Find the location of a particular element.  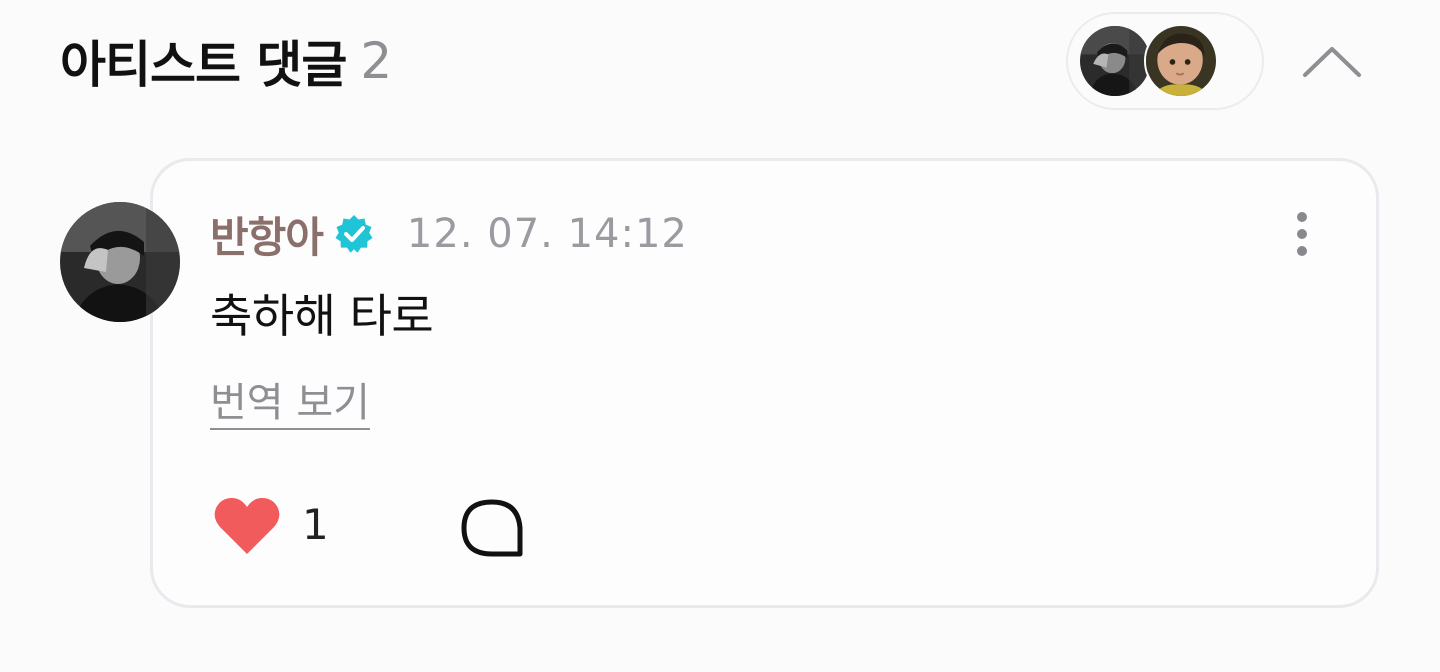

artist-avatar-group is located at coordinates (1165, 61).